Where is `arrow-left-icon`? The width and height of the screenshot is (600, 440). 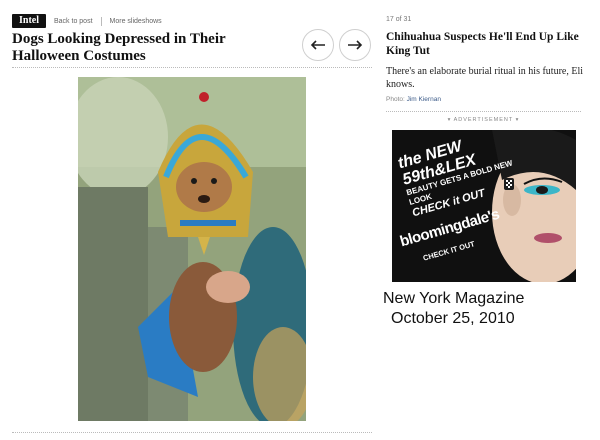 arrow-left-icon is located at coordinates (317, 45).